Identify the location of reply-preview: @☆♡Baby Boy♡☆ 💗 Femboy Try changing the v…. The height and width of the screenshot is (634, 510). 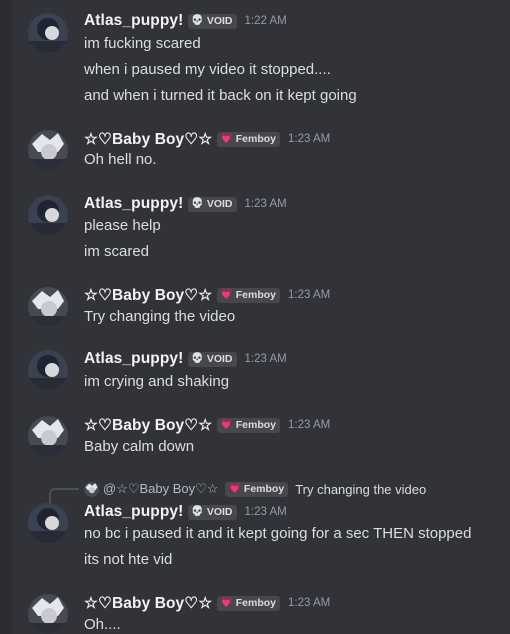
(255, 489).